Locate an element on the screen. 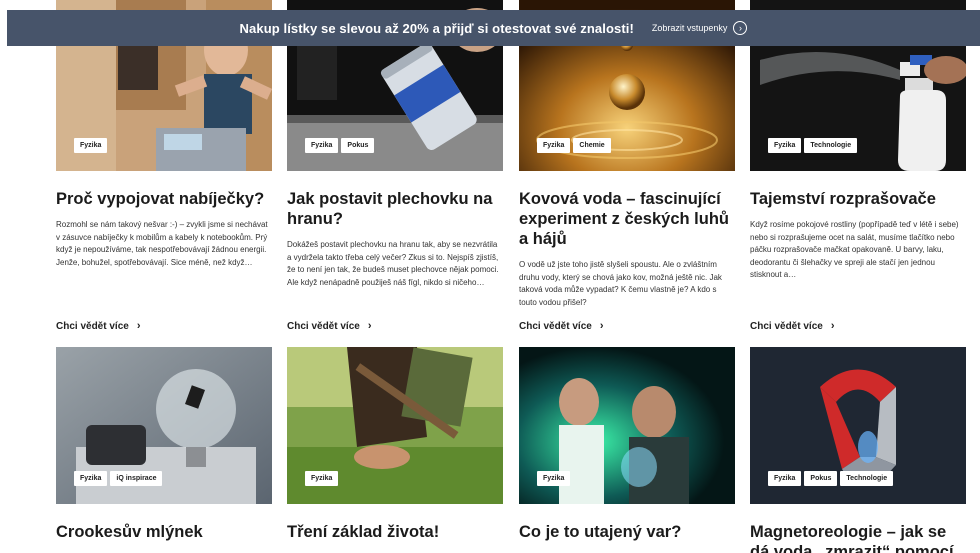 The image size is (980, 553). article-card-friction: Fyzika Tření základ života! is located at coordinates (395, 444).